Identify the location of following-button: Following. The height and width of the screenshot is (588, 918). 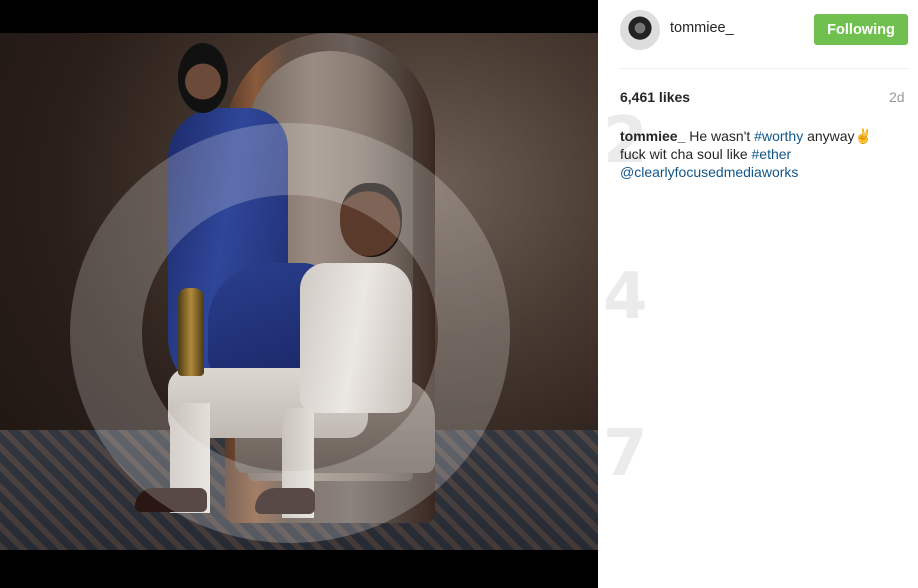
(861, 29).